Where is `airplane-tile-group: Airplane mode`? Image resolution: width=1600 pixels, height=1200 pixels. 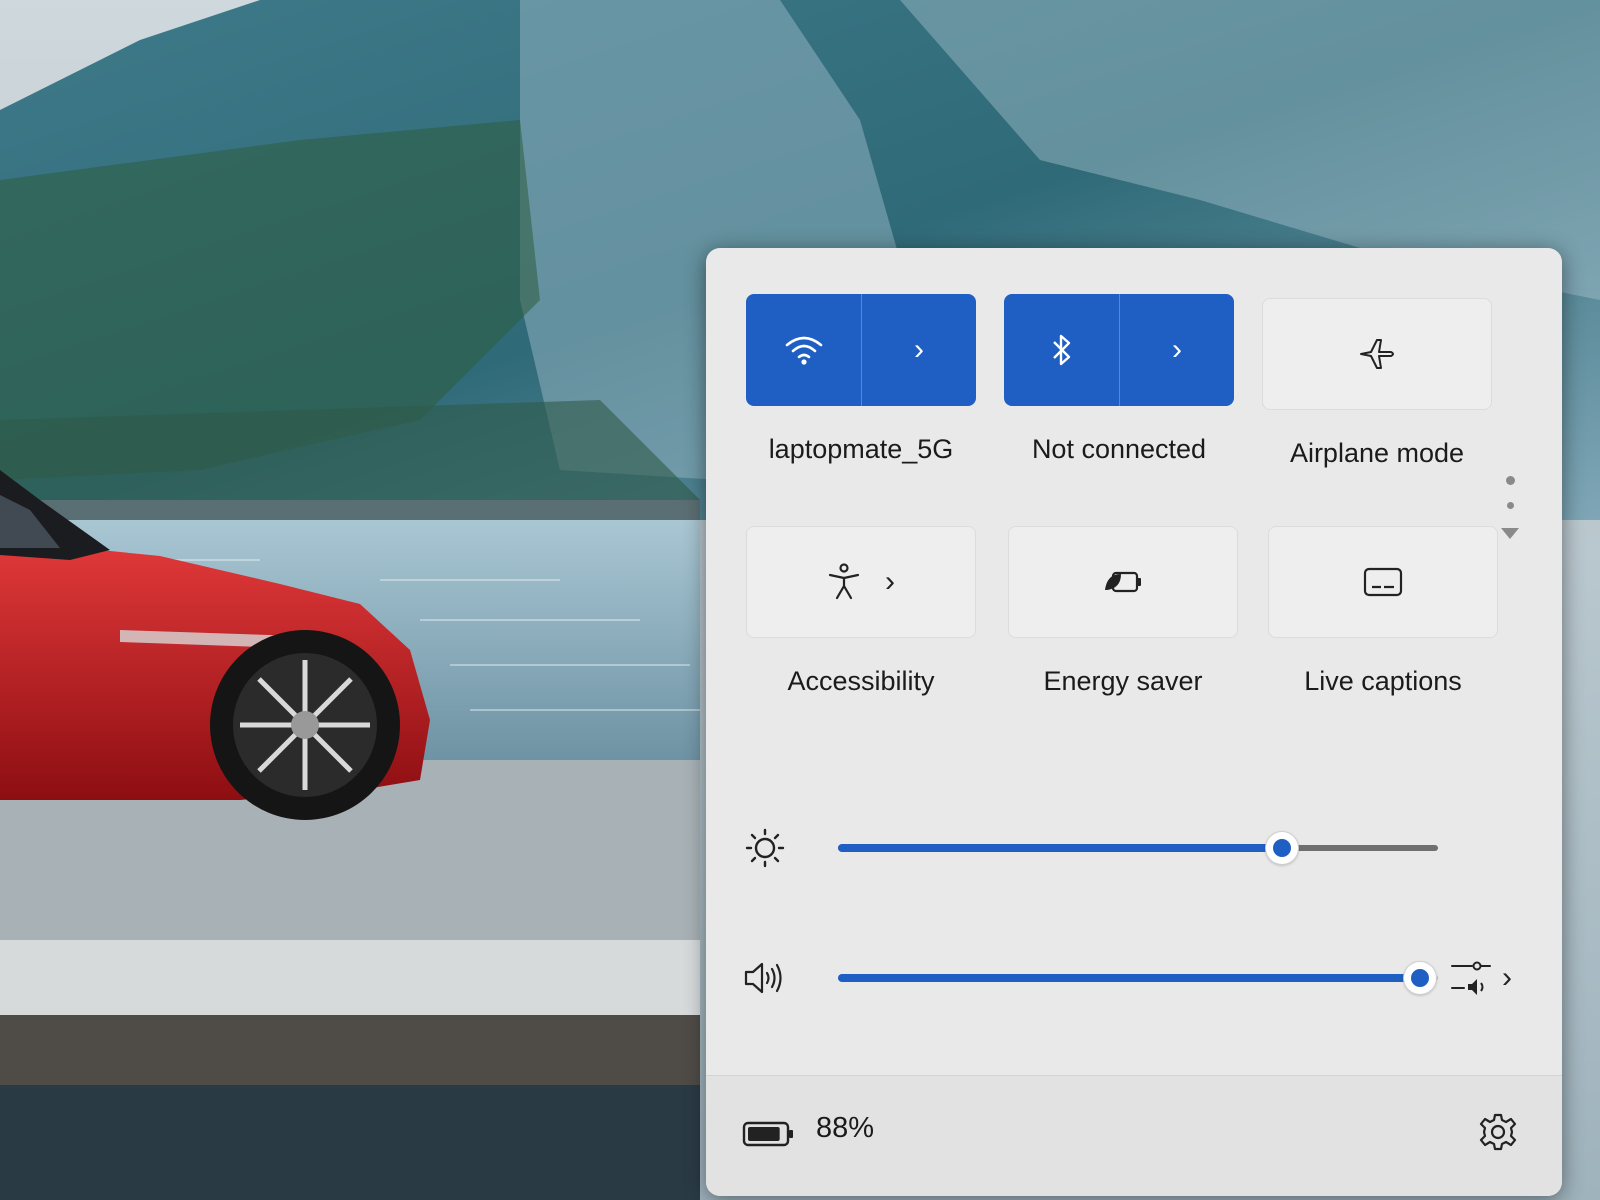
airplane-tile-group: Airplane mode is located at coordinates (1377, 383).